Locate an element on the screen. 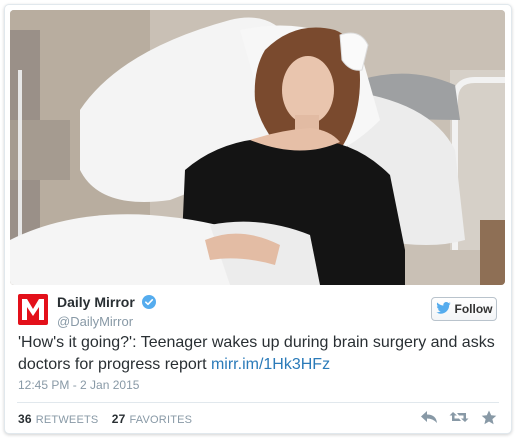  screen-name: @DailyMirror is located at coordinates (106, 321).